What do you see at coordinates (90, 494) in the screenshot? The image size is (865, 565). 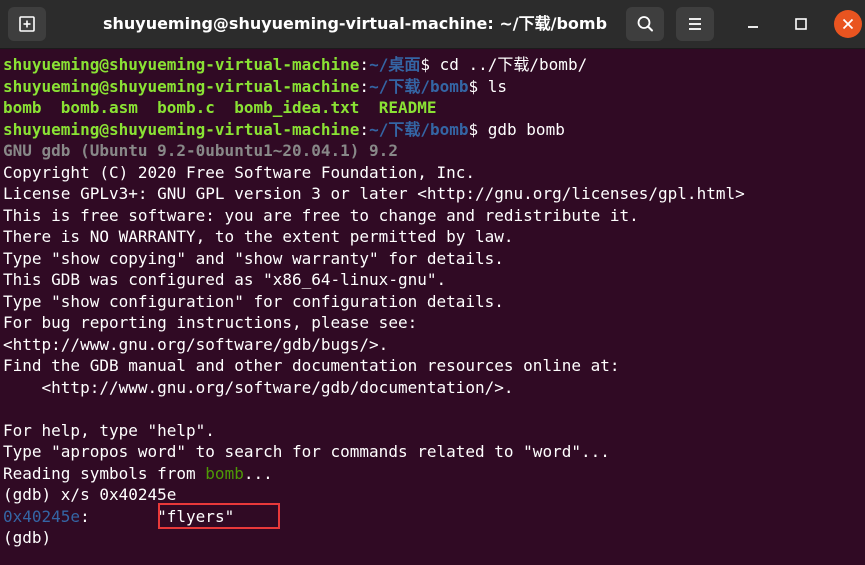 I see `gdb-command-line: (gdb) x/s 0x40245e` at bounding box center [90, 494].